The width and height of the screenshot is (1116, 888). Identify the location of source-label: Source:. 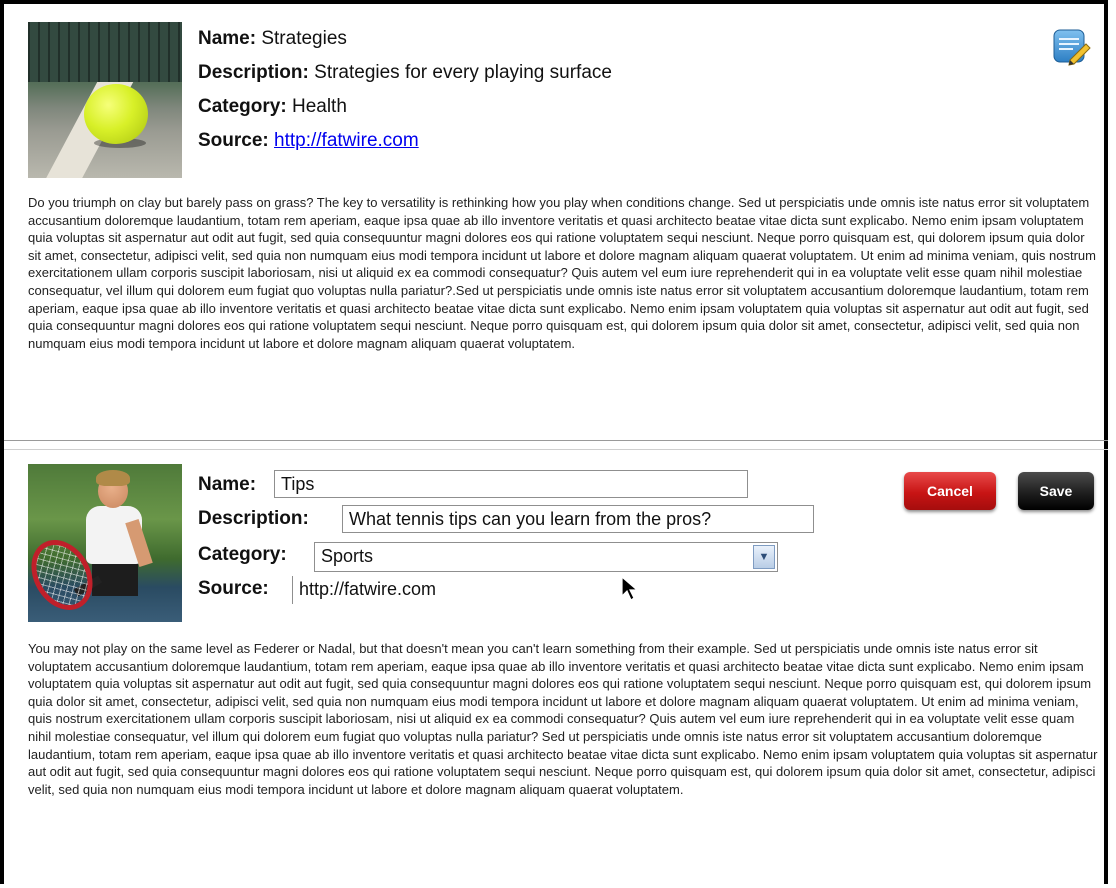
(233, 140).